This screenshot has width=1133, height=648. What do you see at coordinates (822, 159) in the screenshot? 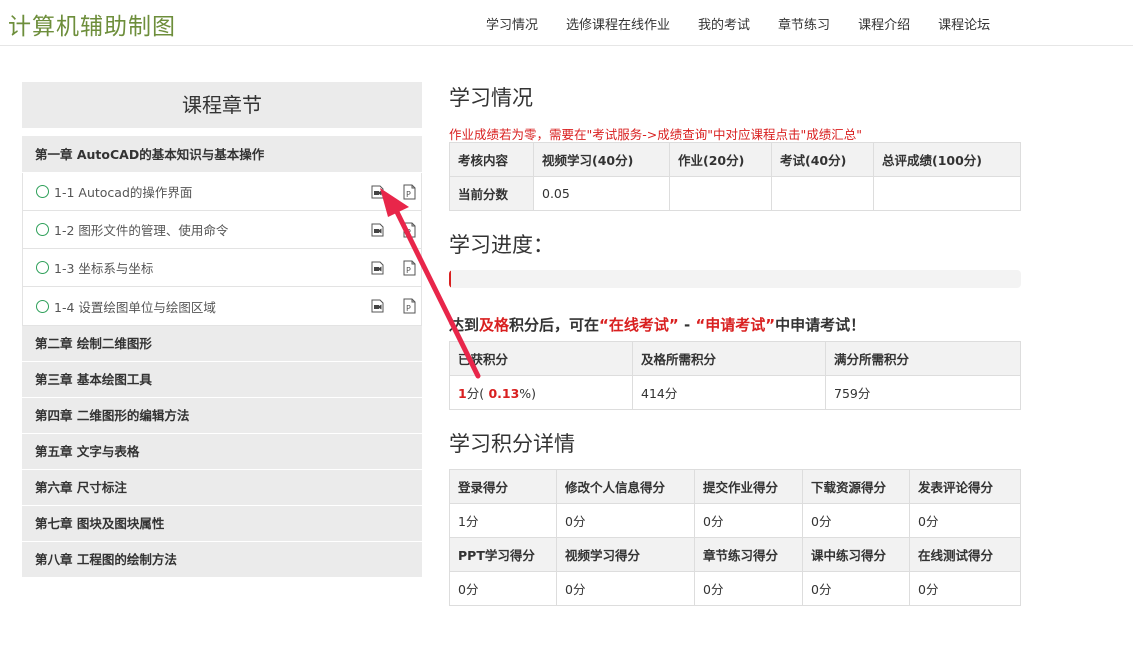
I see `table-header: 考试(40分)` at bounding box center [822, 159].